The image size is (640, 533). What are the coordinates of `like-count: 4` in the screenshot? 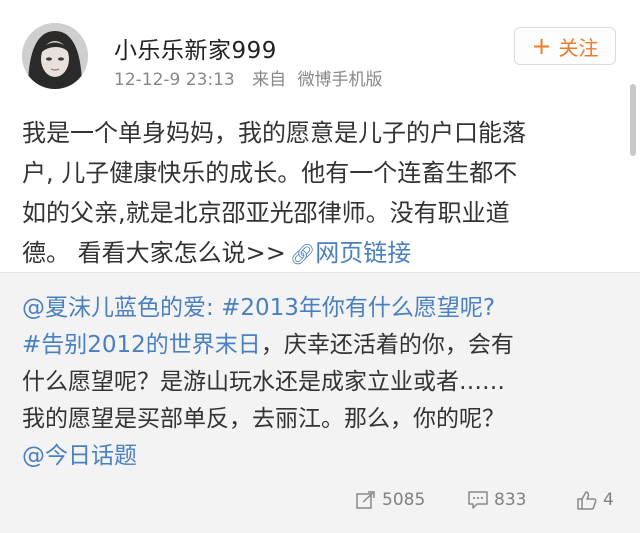 It's located at (608, 500).